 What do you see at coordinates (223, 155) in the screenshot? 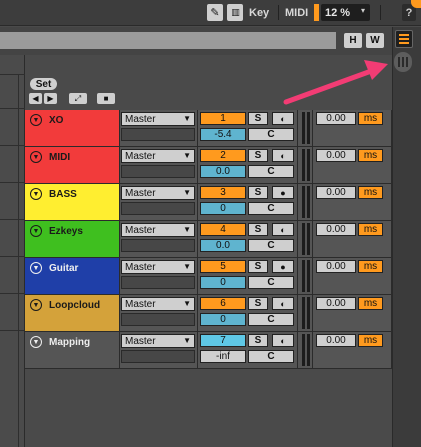
I see `track-number: 2` at bounding box center [223, 155].